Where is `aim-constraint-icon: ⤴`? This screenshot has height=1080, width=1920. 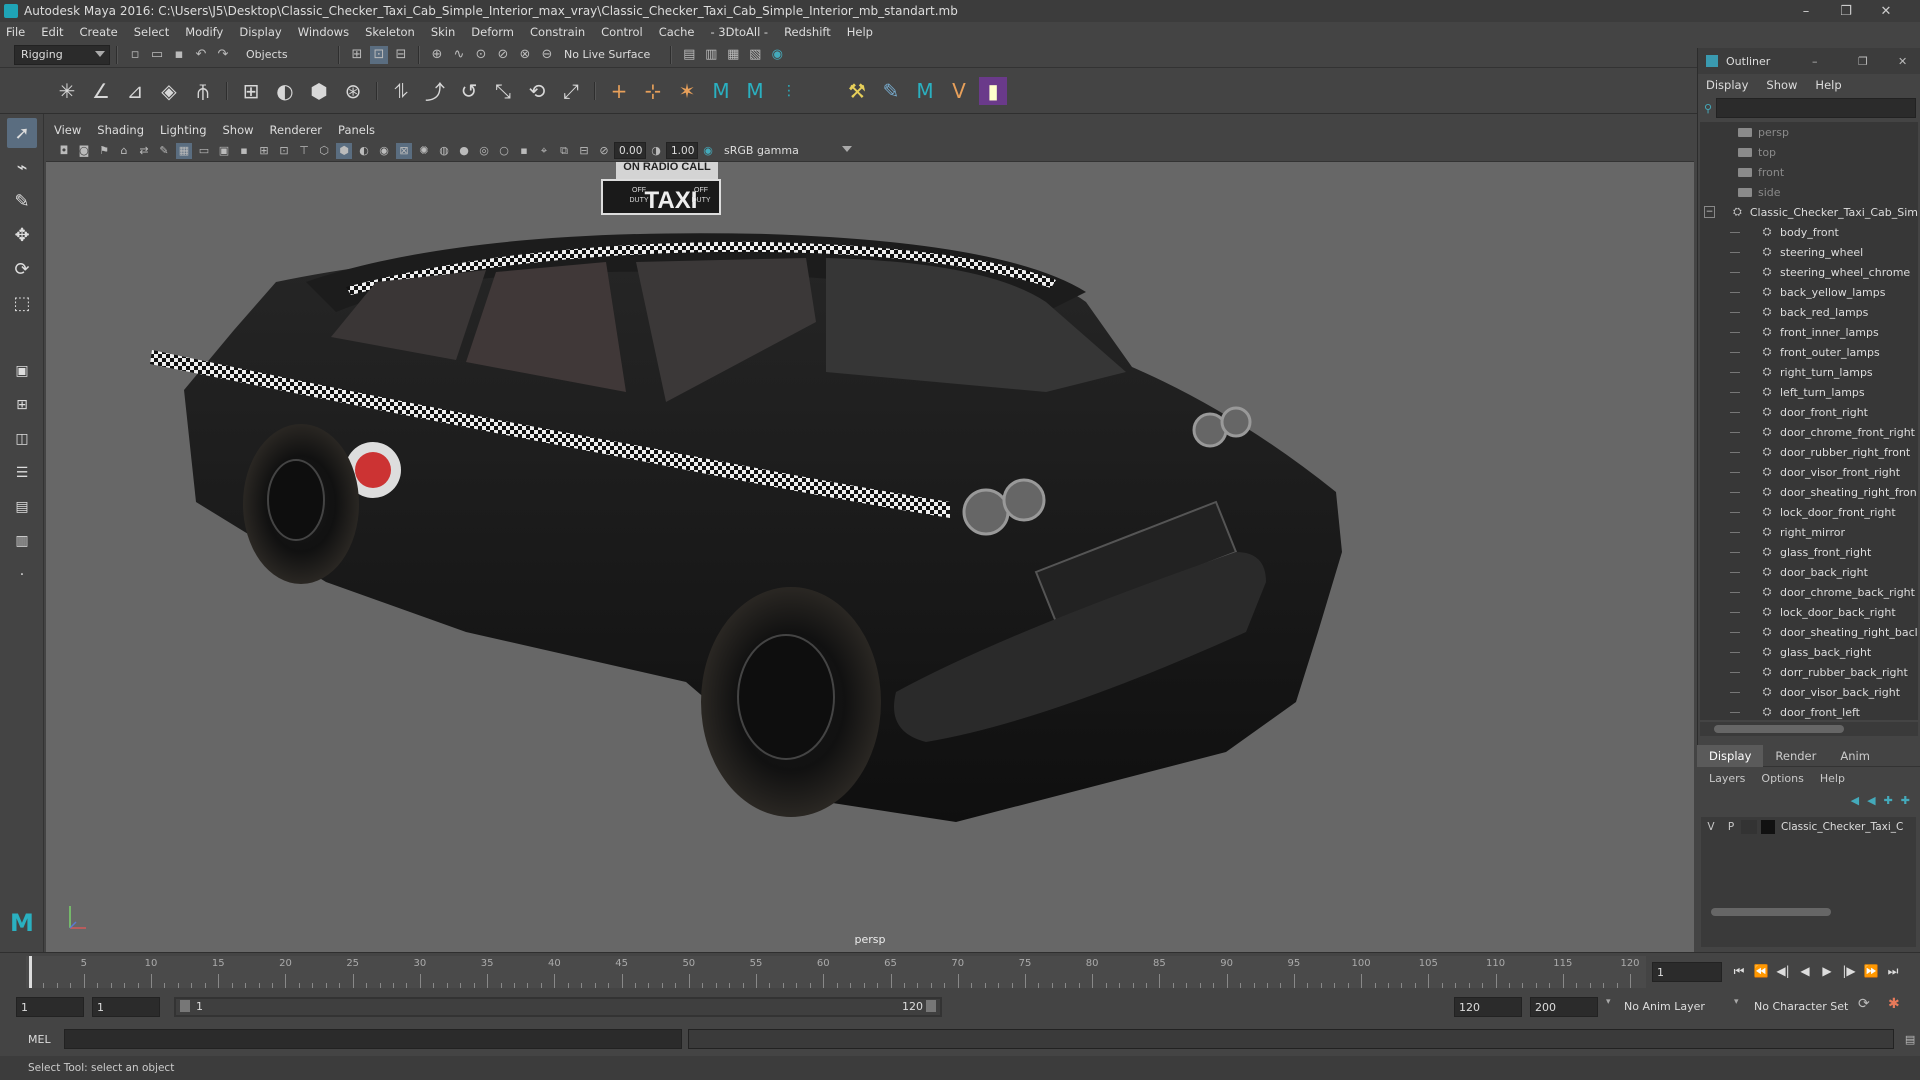 aim-constraint-icon: ⤴ is located at coordinates (435, 91).